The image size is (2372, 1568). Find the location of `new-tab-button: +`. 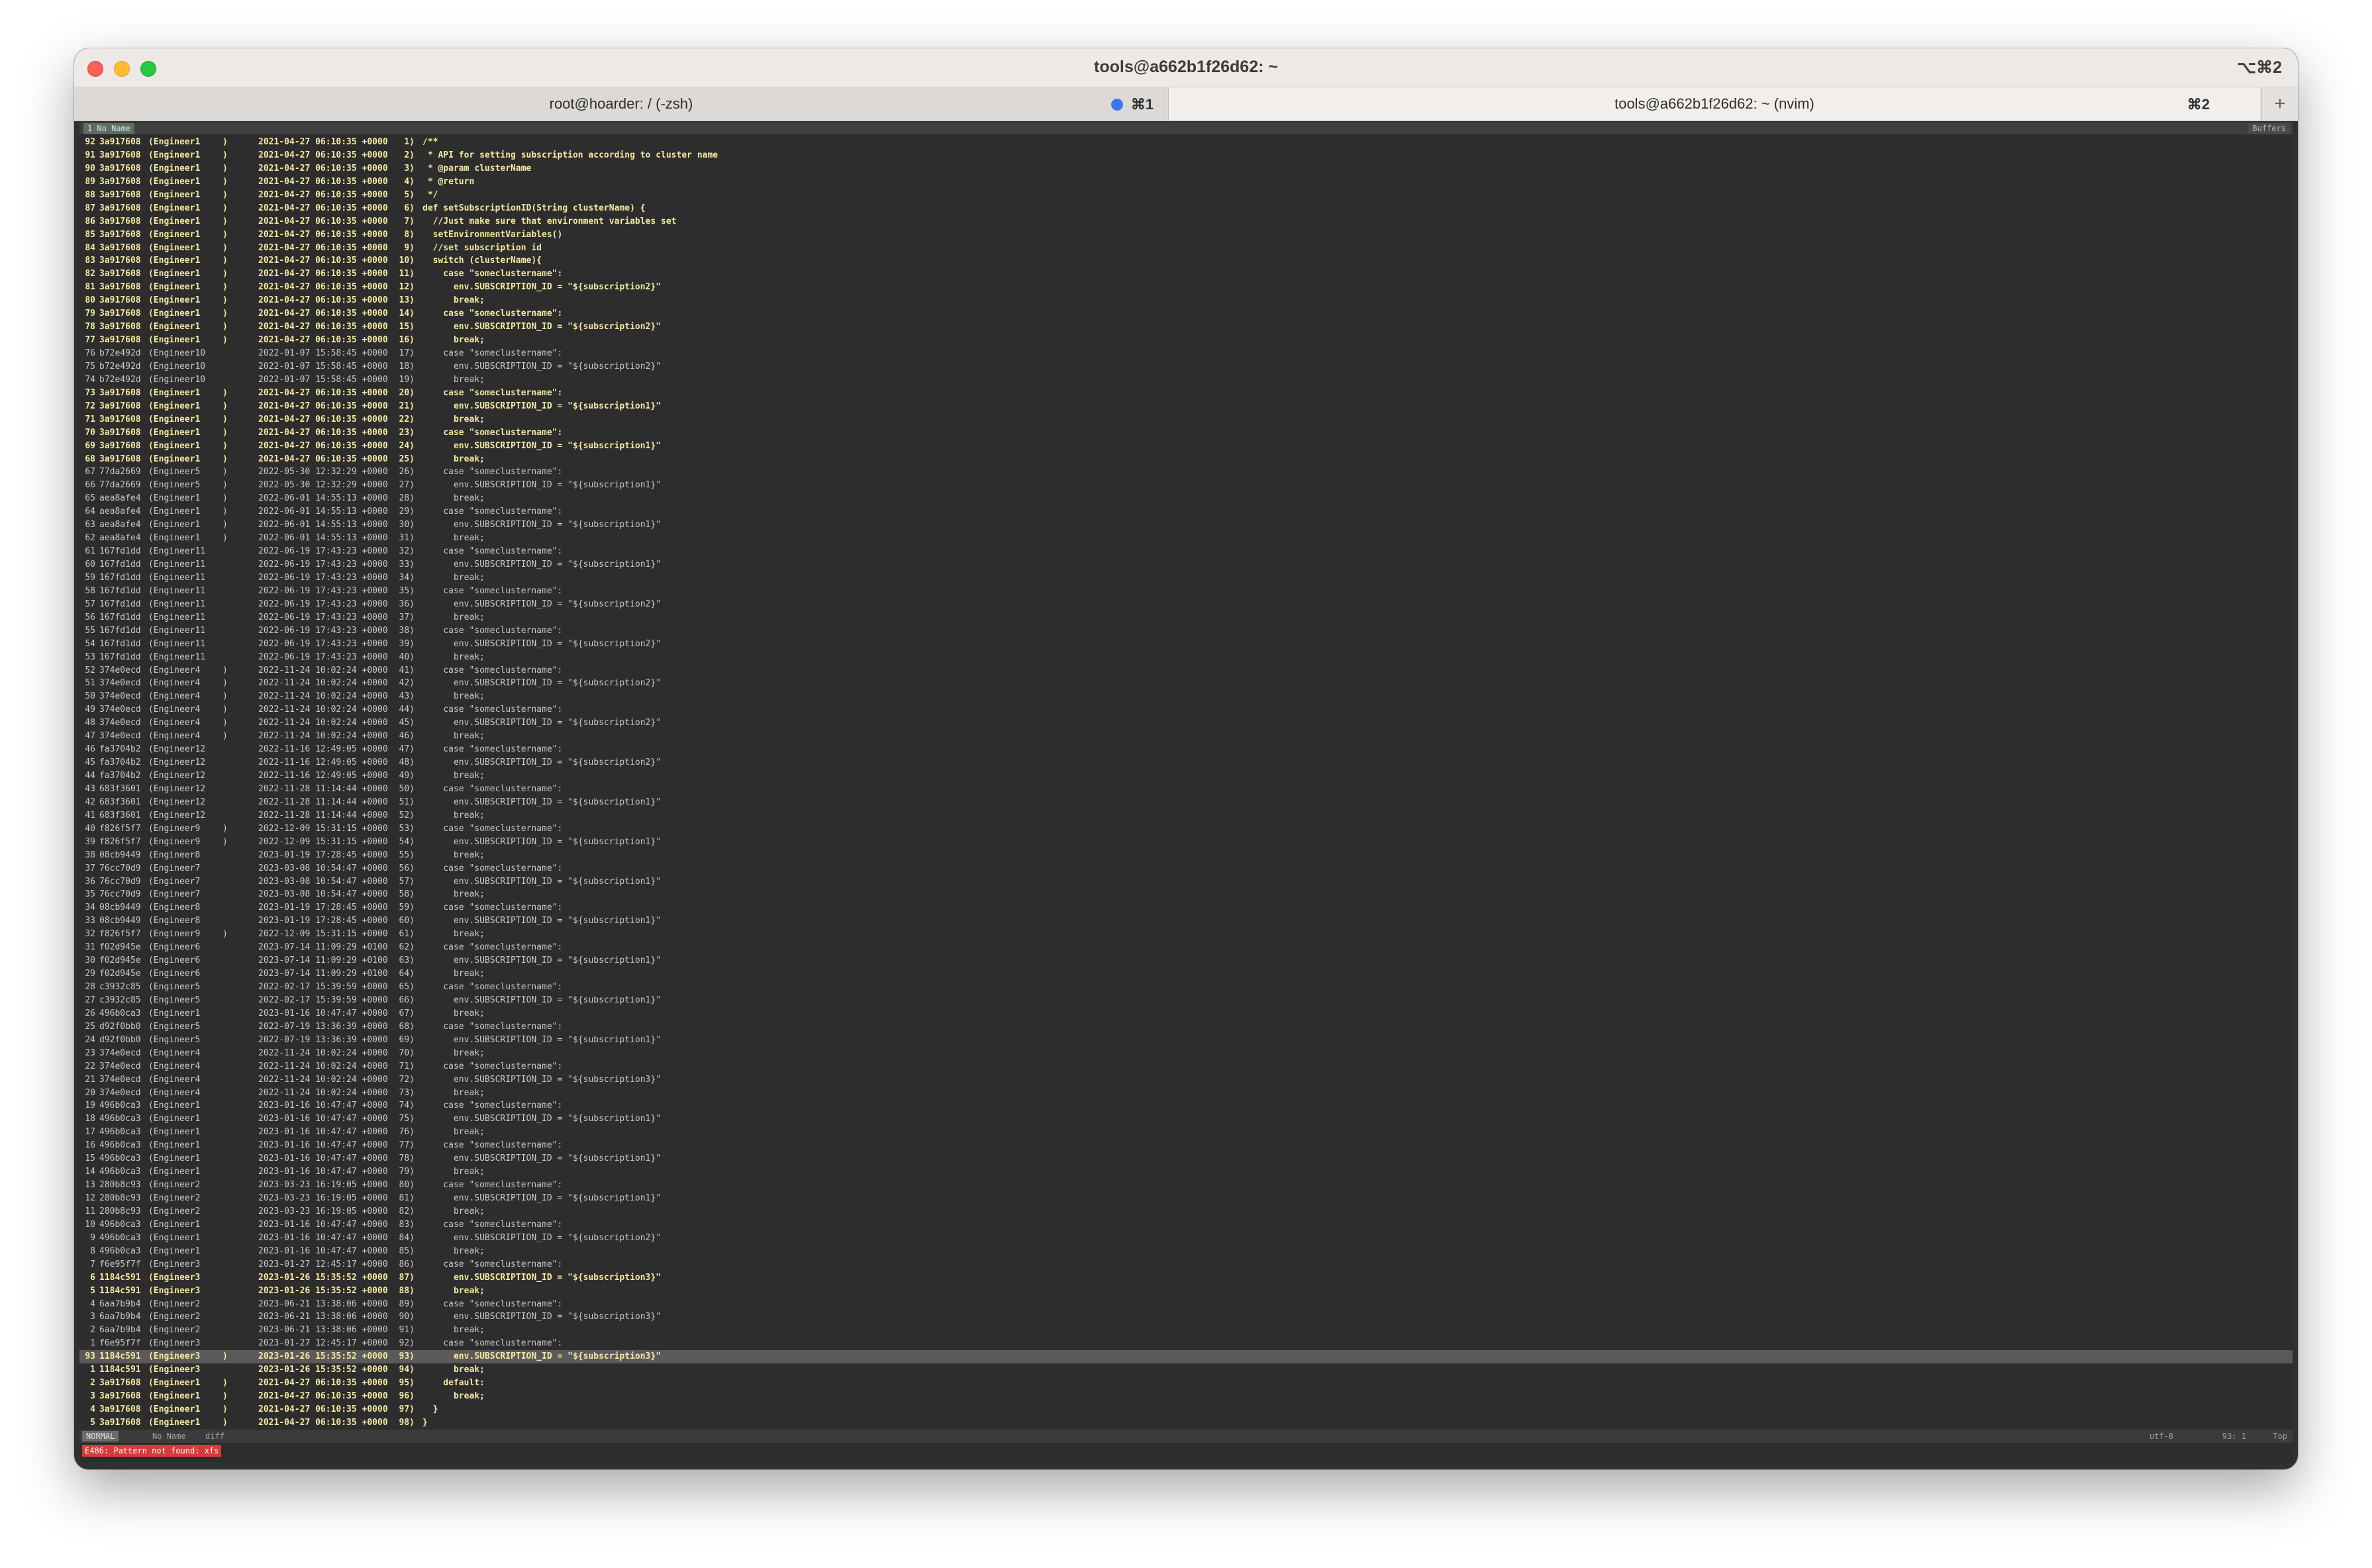

new-tab-button: + is located at coordinates (2279, 104).